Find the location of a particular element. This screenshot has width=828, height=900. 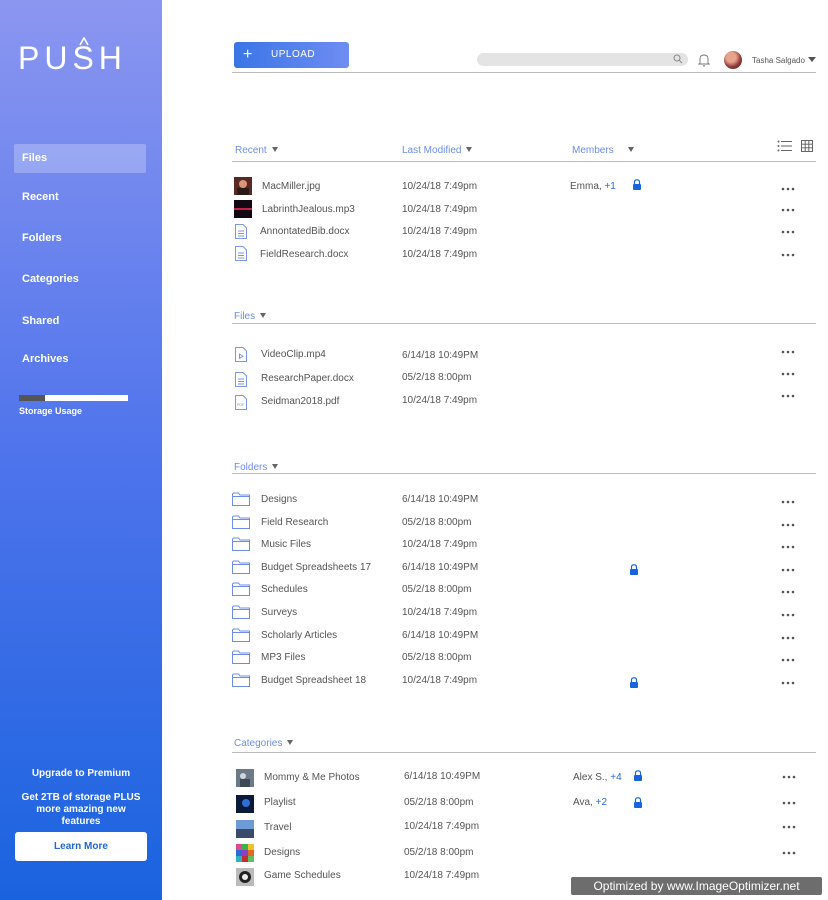

sidebar-item-label: Archives is located at coordinates (45, 359).